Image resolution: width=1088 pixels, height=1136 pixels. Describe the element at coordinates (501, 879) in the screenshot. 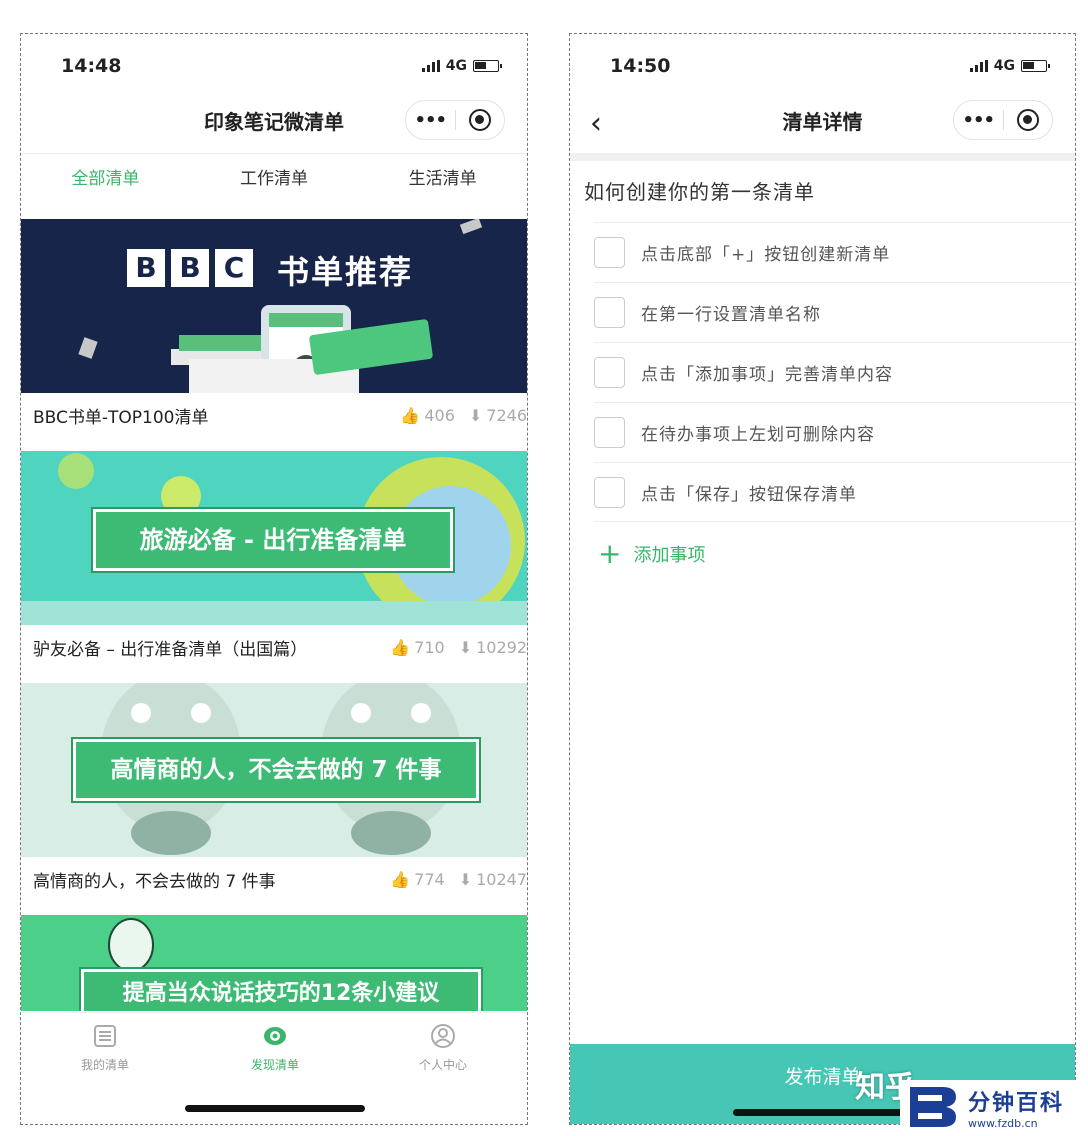

I see `download-count: 10247` at that location.